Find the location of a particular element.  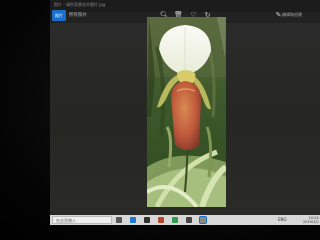

tray-language: ENG is located at coordinates (282, 219).